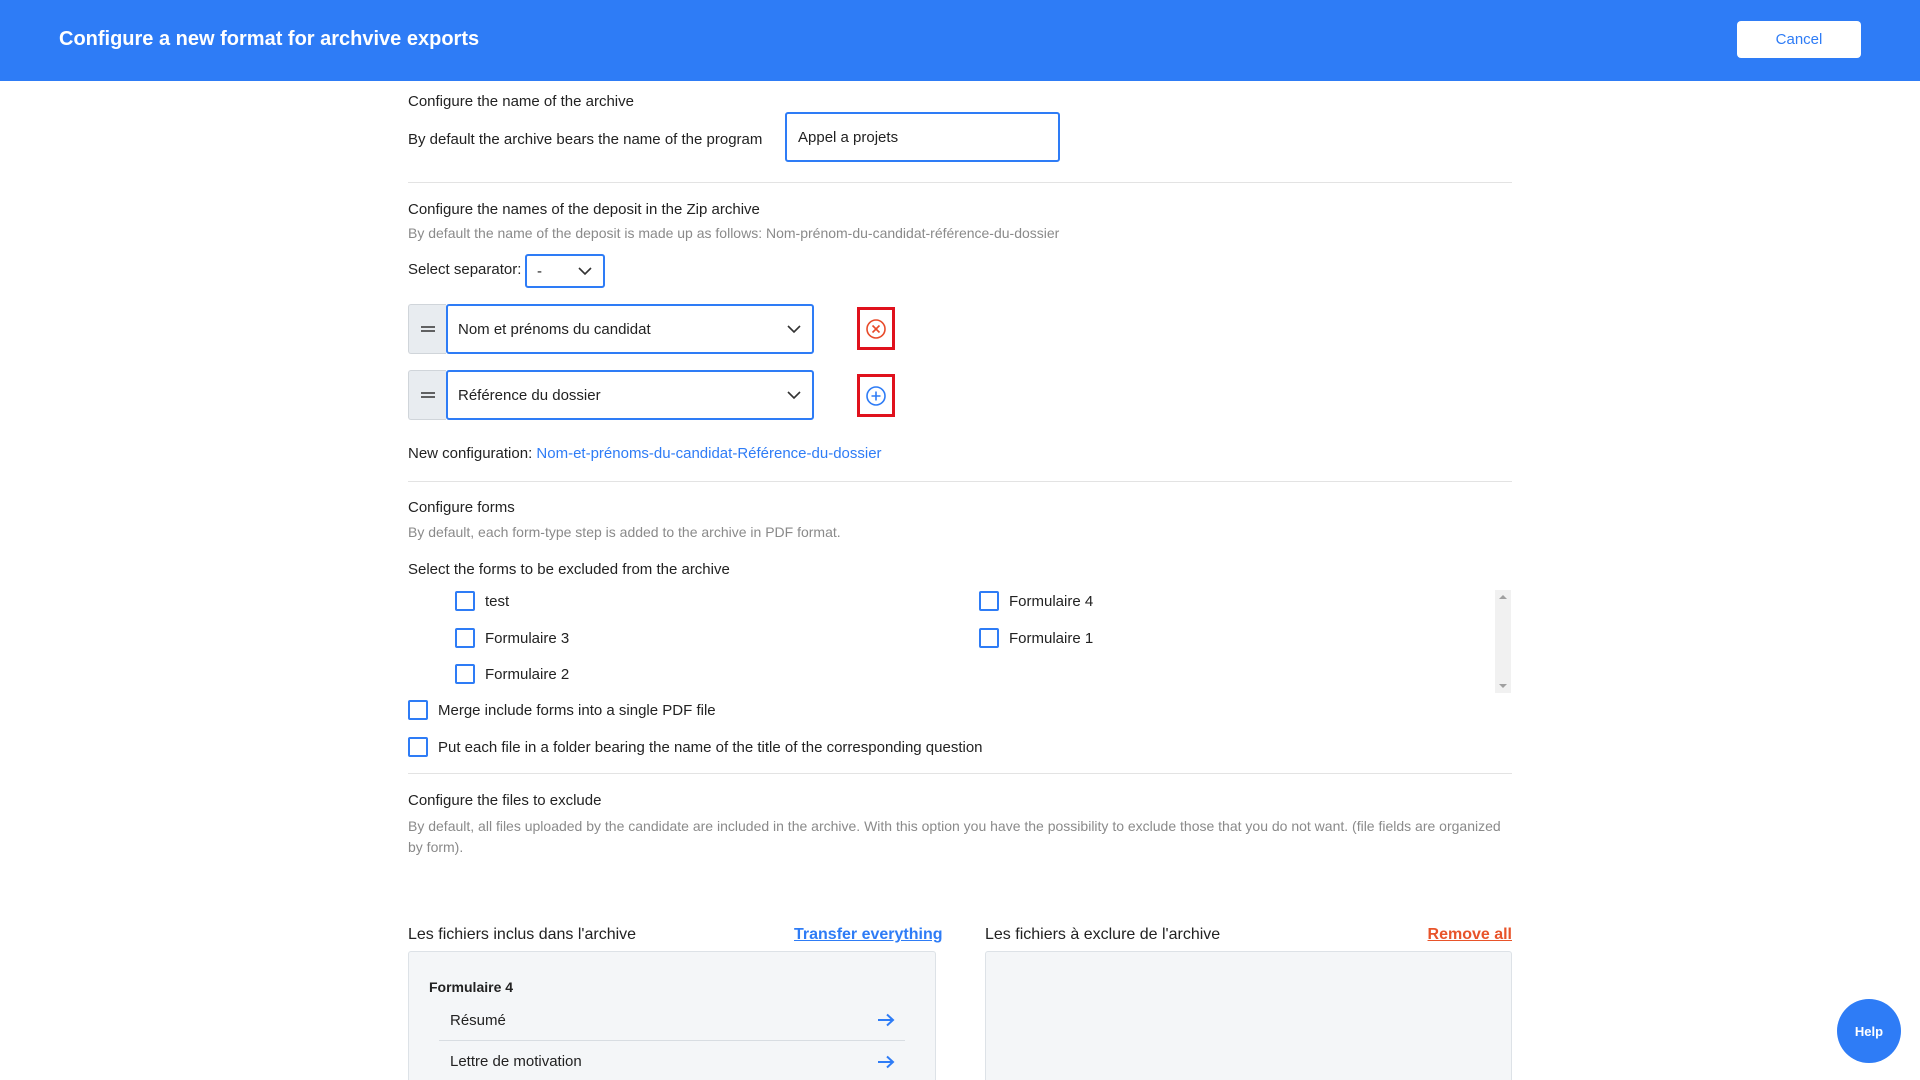 Image resolution: width=1920 pixels, height=1080 pixels. Describe the element at coordinates (471, 987) in the screenshot. I see `file-group-title: Formulaire 4` at that location.